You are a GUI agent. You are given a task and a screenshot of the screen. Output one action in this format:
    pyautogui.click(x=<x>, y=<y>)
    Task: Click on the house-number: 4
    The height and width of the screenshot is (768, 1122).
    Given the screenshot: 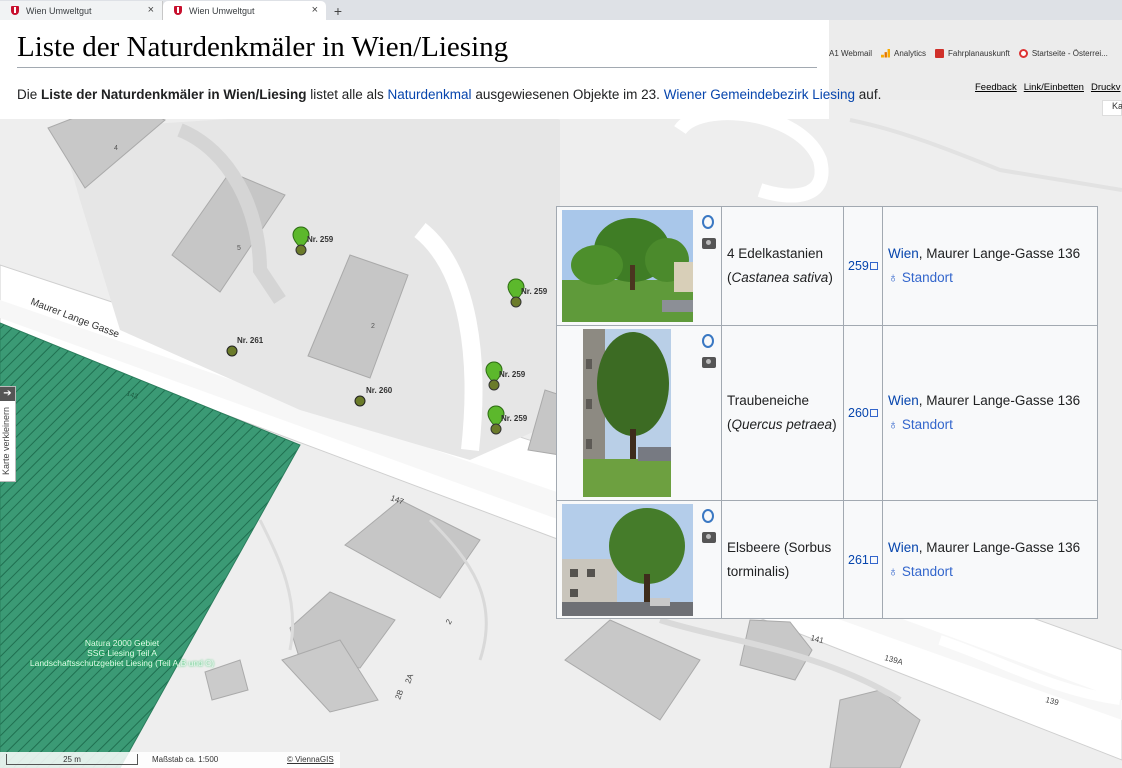 What is the action you would take?
    pyautogui.click(x=116, y=148)
    